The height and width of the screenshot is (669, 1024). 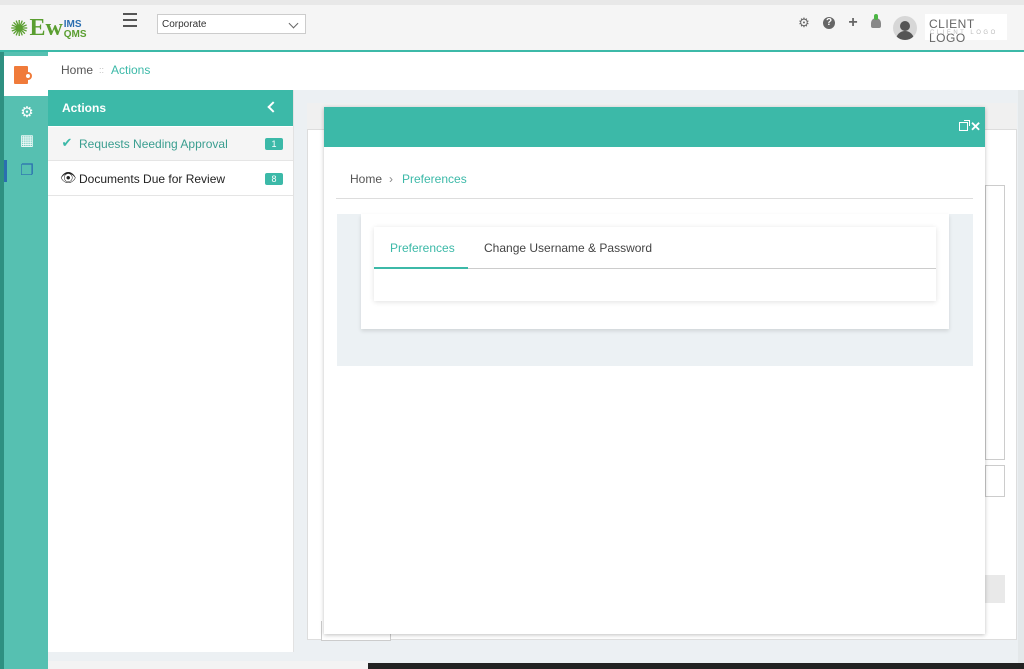 I want to click on close-icon: ✕, so click(x=975, y=126).